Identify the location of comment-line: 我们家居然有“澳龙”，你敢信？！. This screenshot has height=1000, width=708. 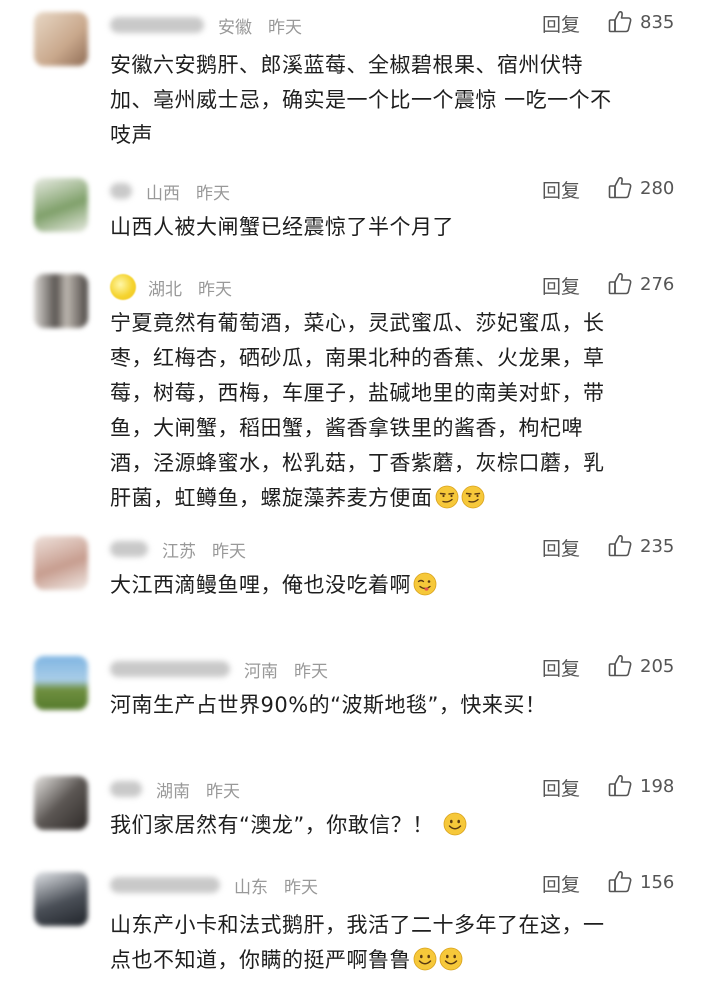
(272, 825).